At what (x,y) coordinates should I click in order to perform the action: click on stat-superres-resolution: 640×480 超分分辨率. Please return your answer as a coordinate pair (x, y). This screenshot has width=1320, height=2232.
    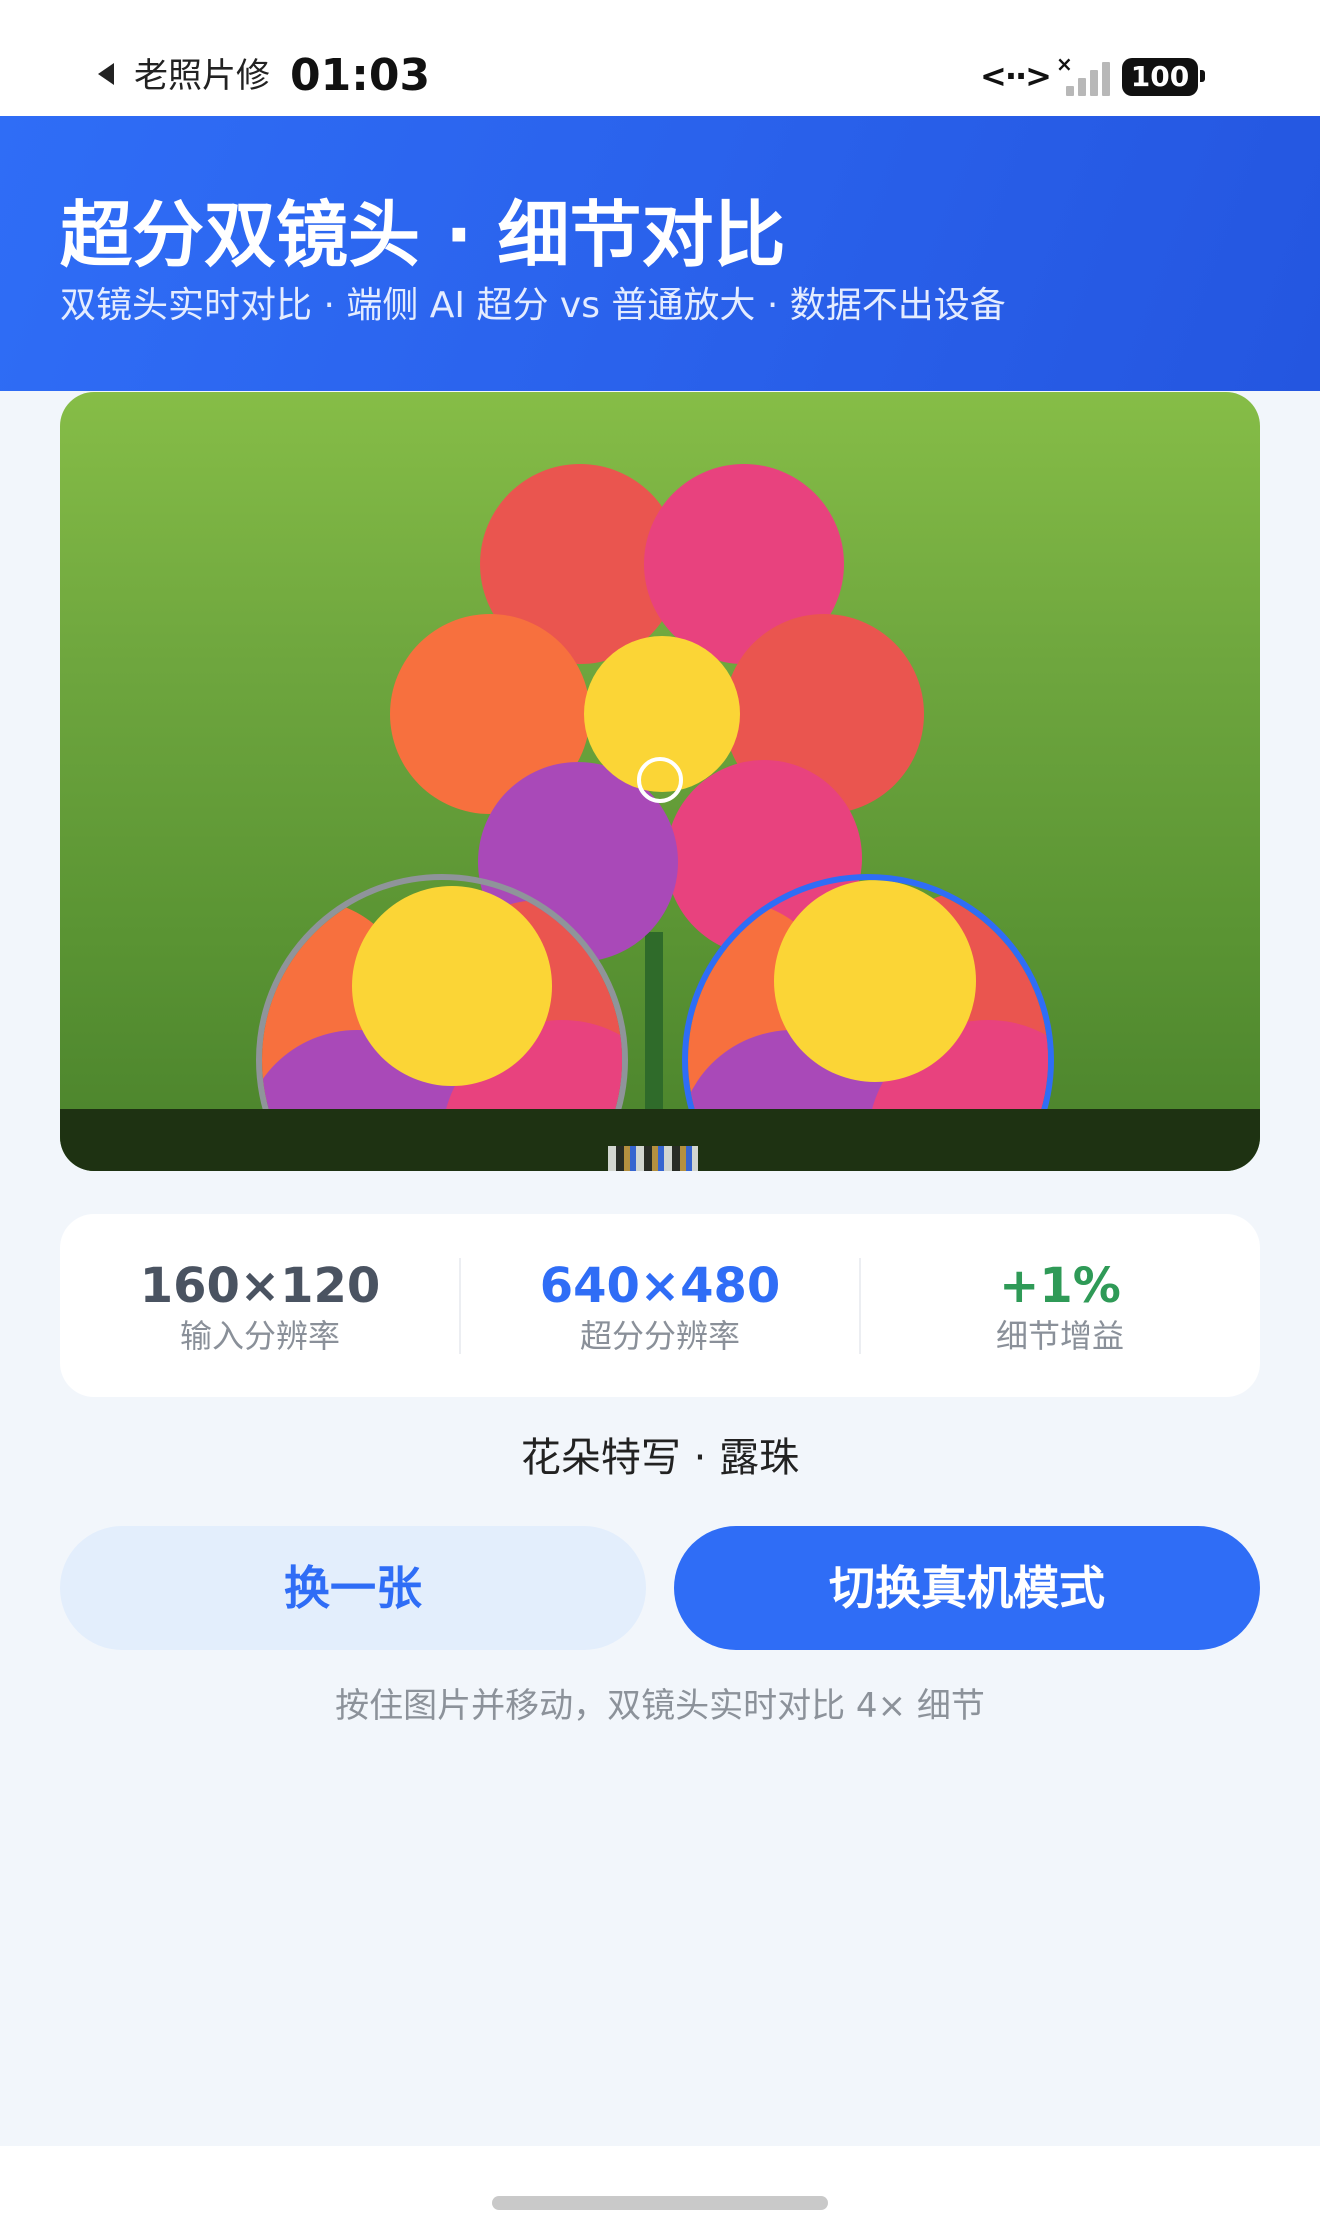
    Looking at the image, I should click on (660, 1305).